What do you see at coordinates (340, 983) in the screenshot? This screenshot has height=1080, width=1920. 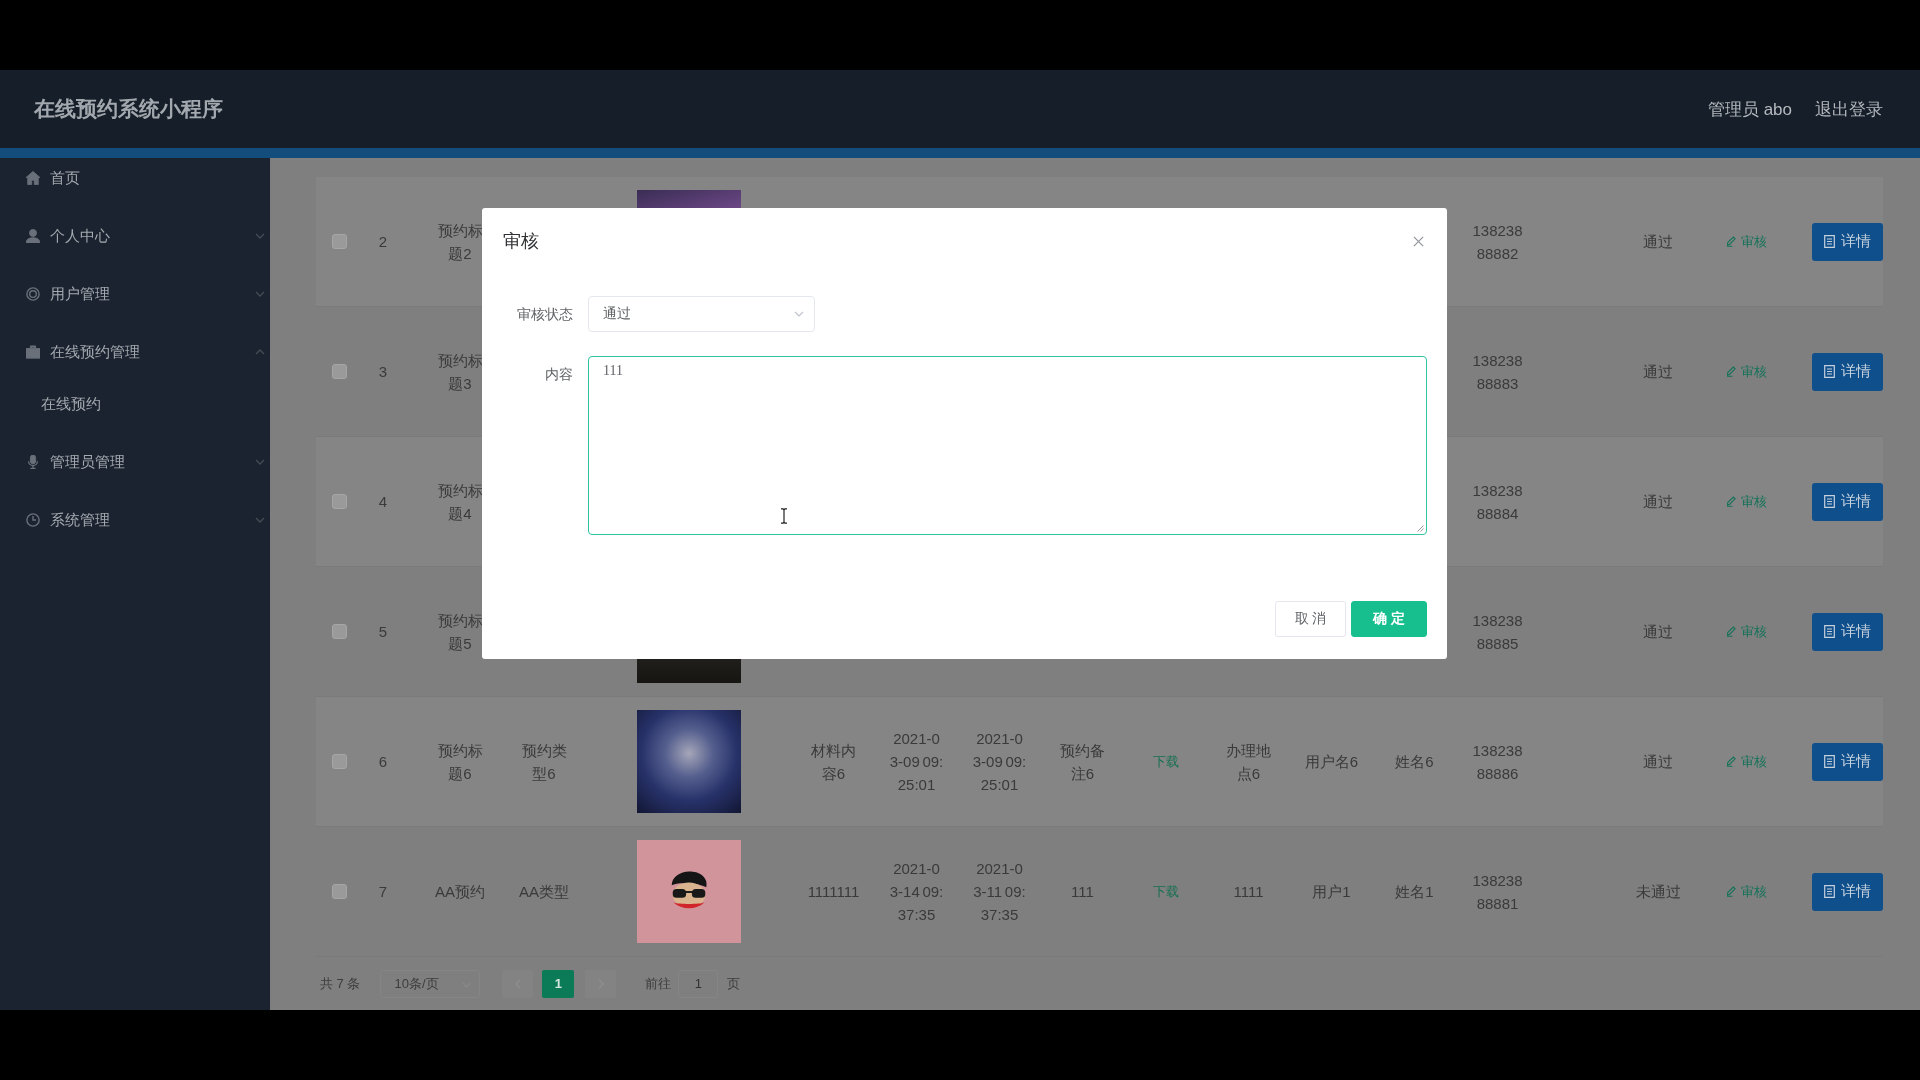 I see `total-count: 共 7 条` at bounding box center [340, 983].